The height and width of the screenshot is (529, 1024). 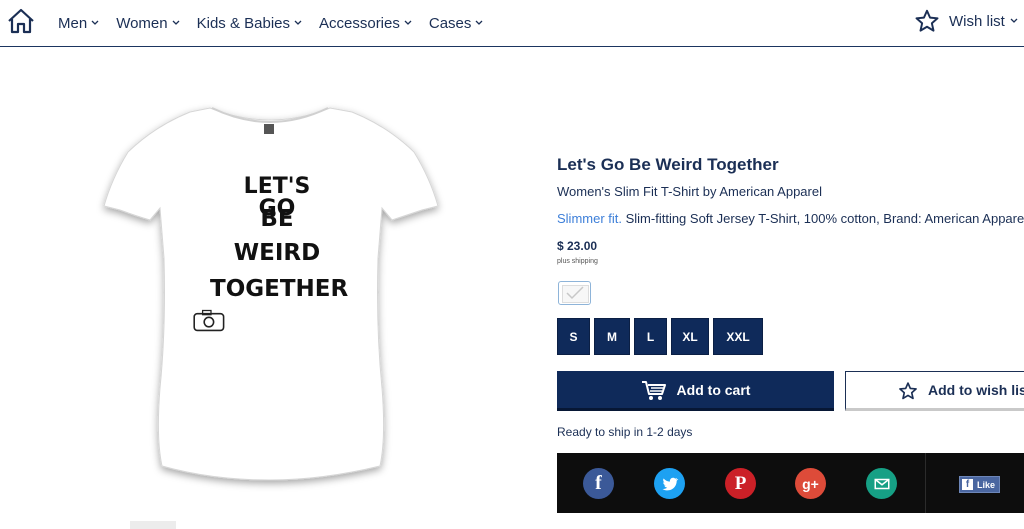 I want to click on nav-women-label: Women, so click(x=142, y=23).